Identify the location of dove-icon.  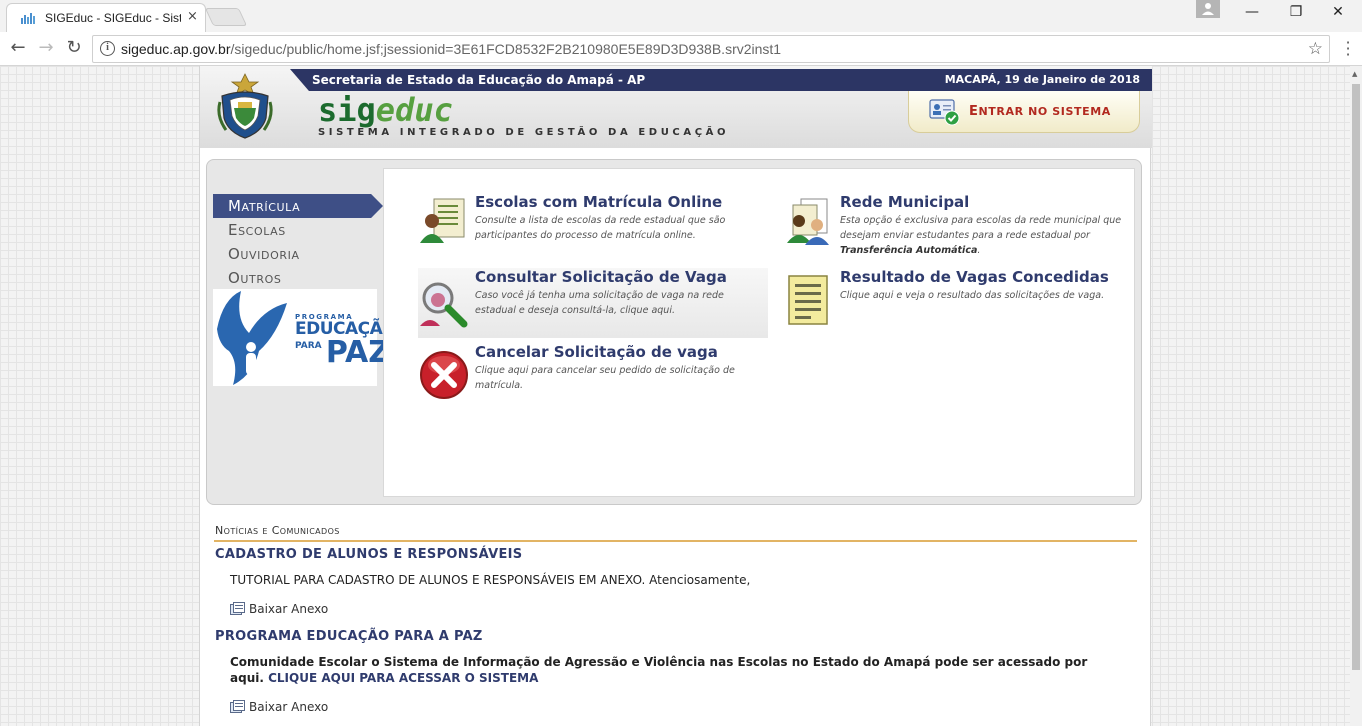
(252, 338).